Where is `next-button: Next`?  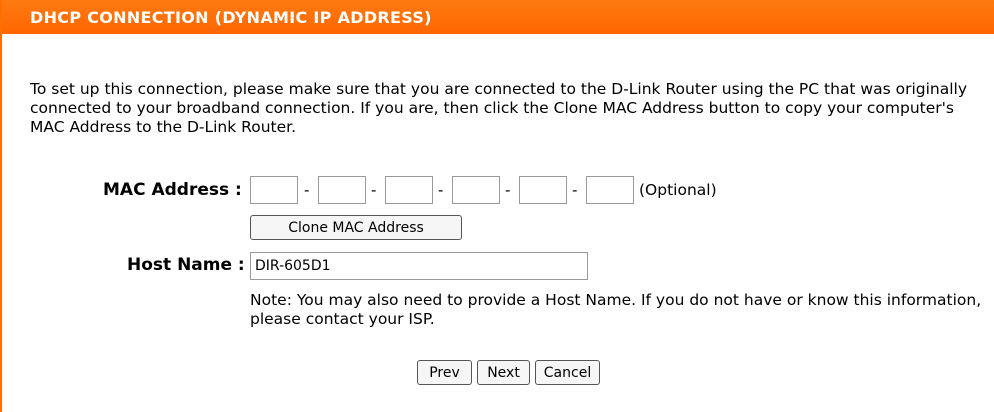
next-button: Next is located at coordinates (503, 372).